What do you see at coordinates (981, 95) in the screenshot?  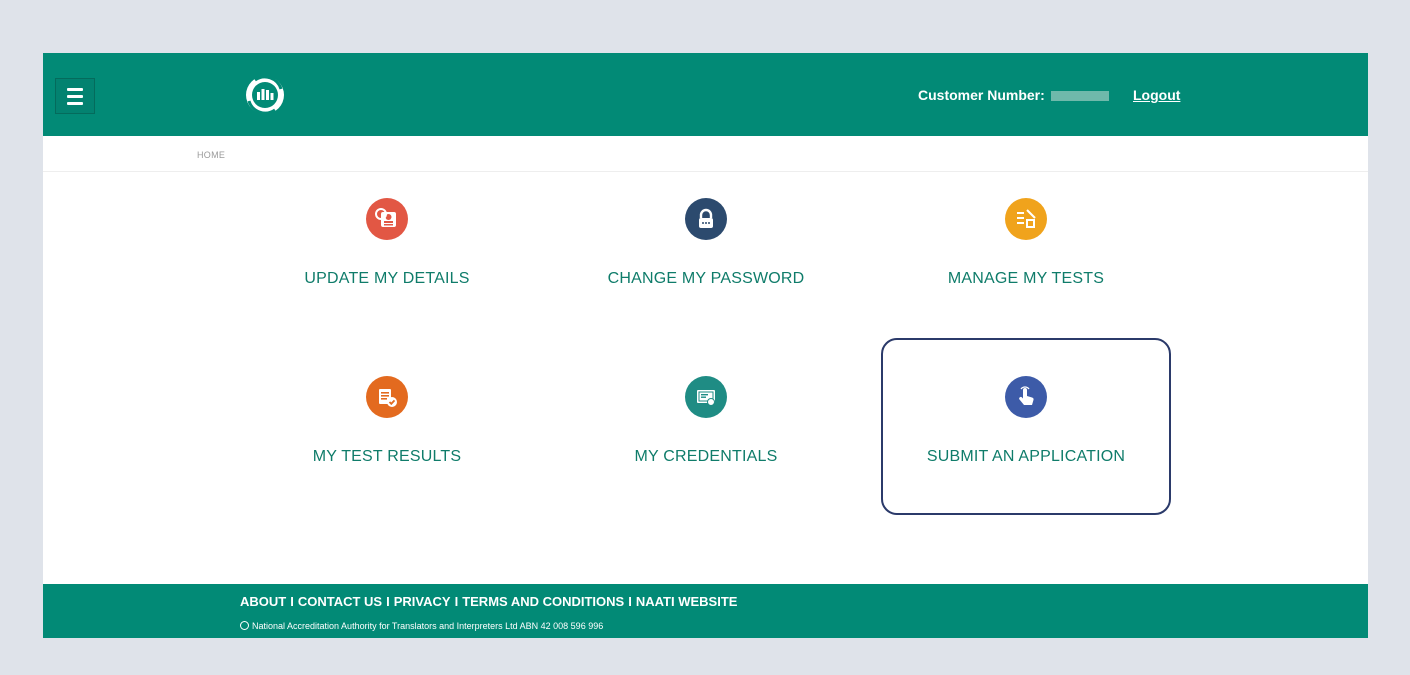 I see `customer-number-label: Customer Number:` at bounding box center [981, 95].